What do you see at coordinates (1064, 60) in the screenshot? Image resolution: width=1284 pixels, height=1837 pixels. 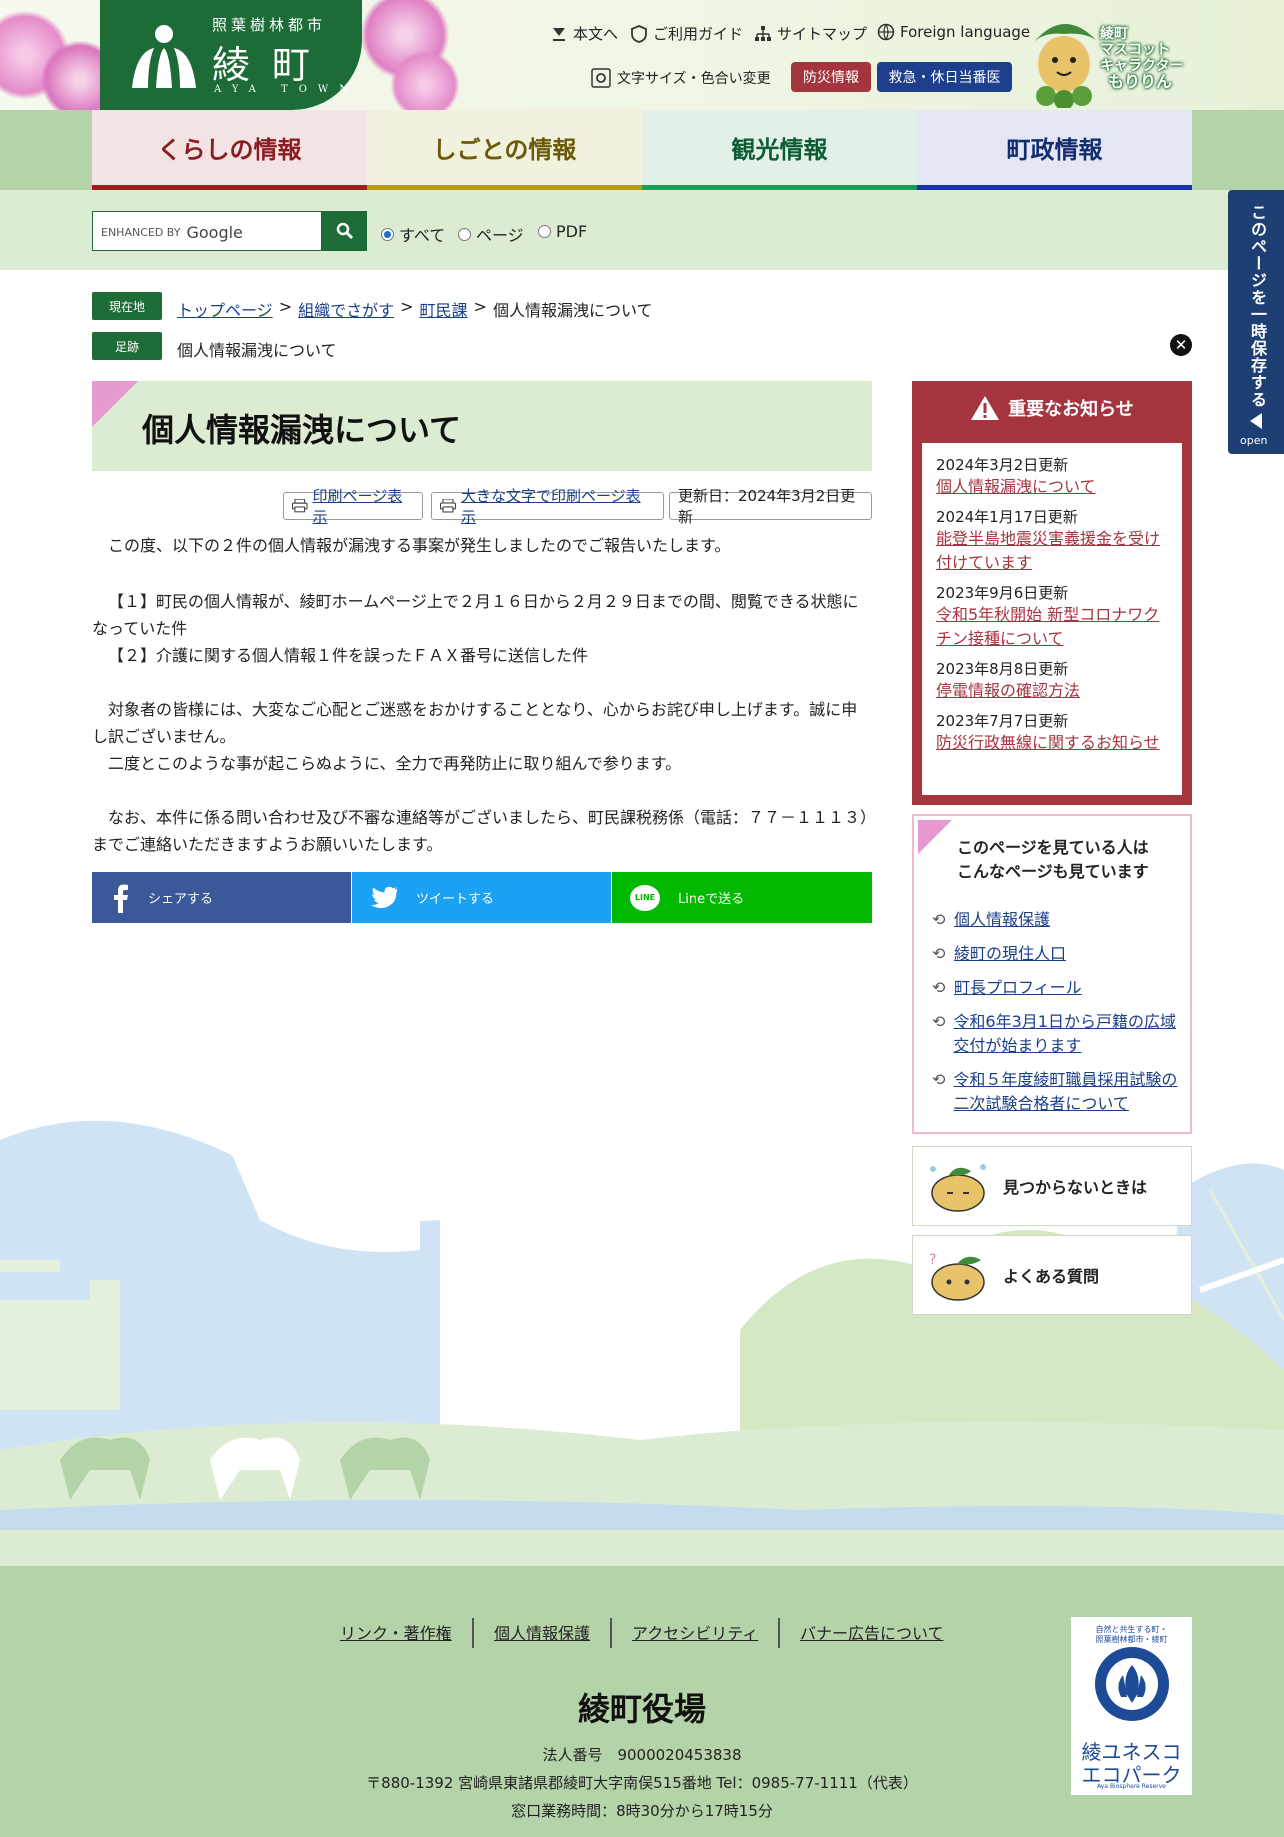 I see `mascot-moririn-icon` at bounding box center [1064, 60].